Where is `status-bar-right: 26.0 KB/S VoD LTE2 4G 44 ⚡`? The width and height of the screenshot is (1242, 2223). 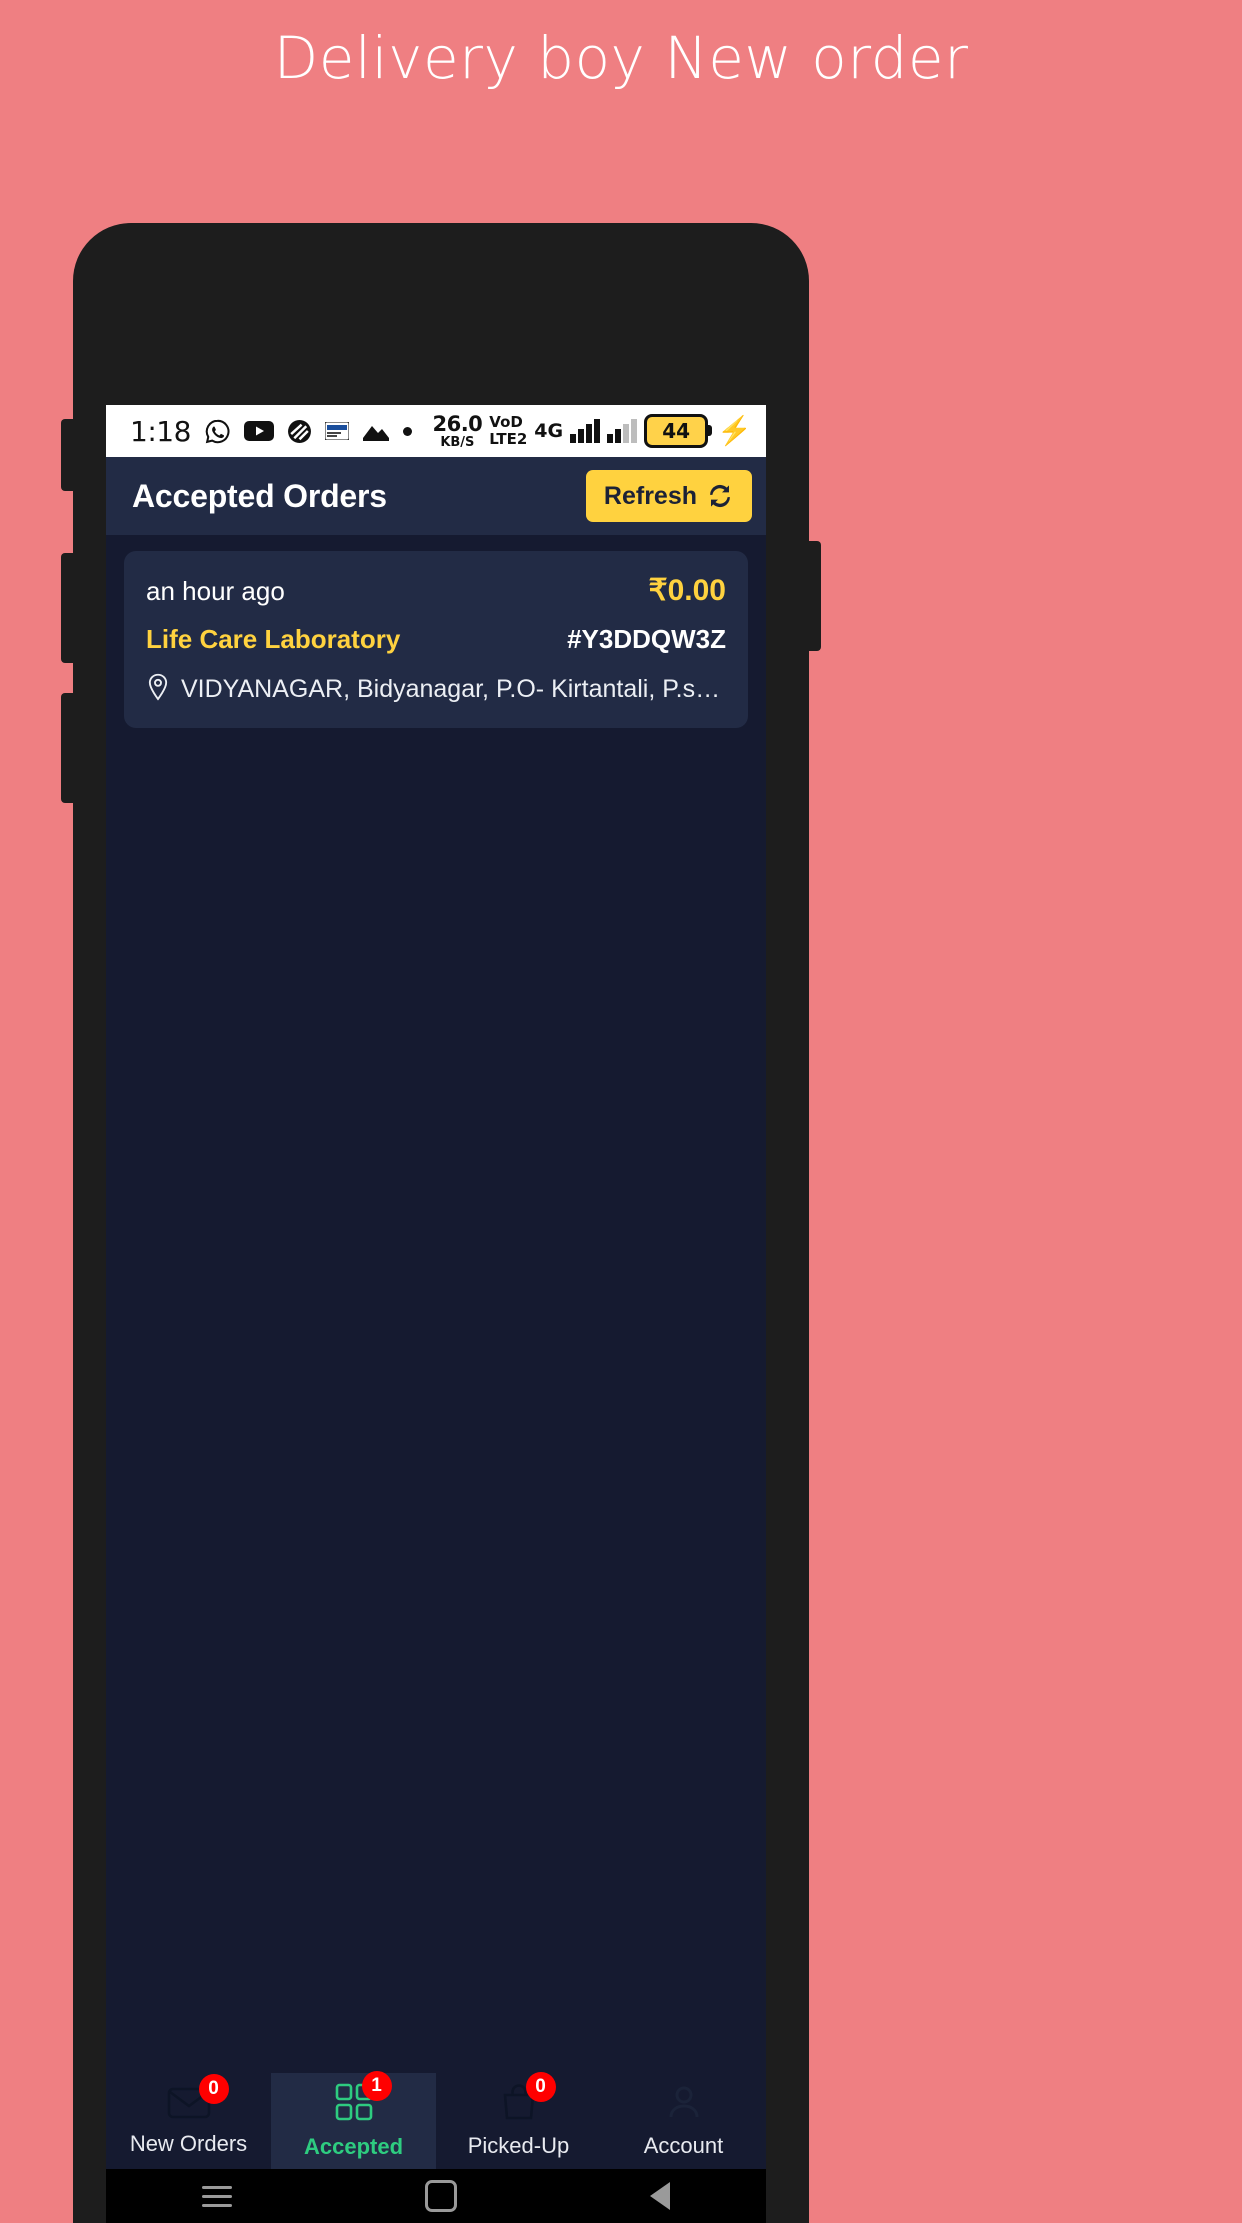 status-bar-right: 26.0 KB/S VoD LTE2 4G 44 ⚡ is located at coordinates (592, 430).